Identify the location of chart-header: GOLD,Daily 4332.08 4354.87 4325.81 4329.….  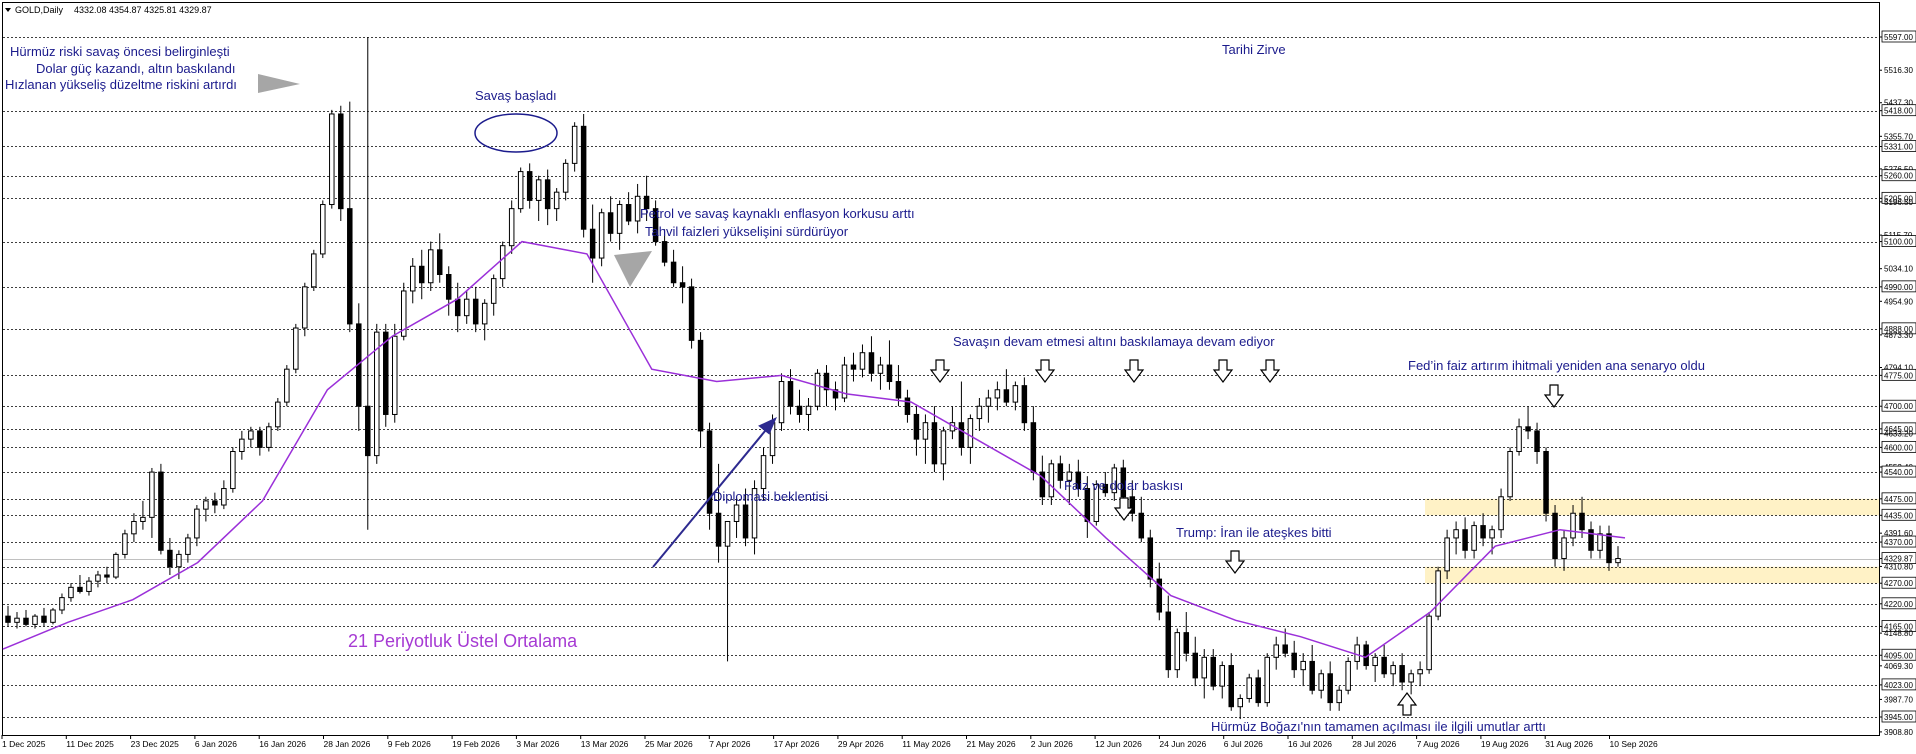
(108, 10).